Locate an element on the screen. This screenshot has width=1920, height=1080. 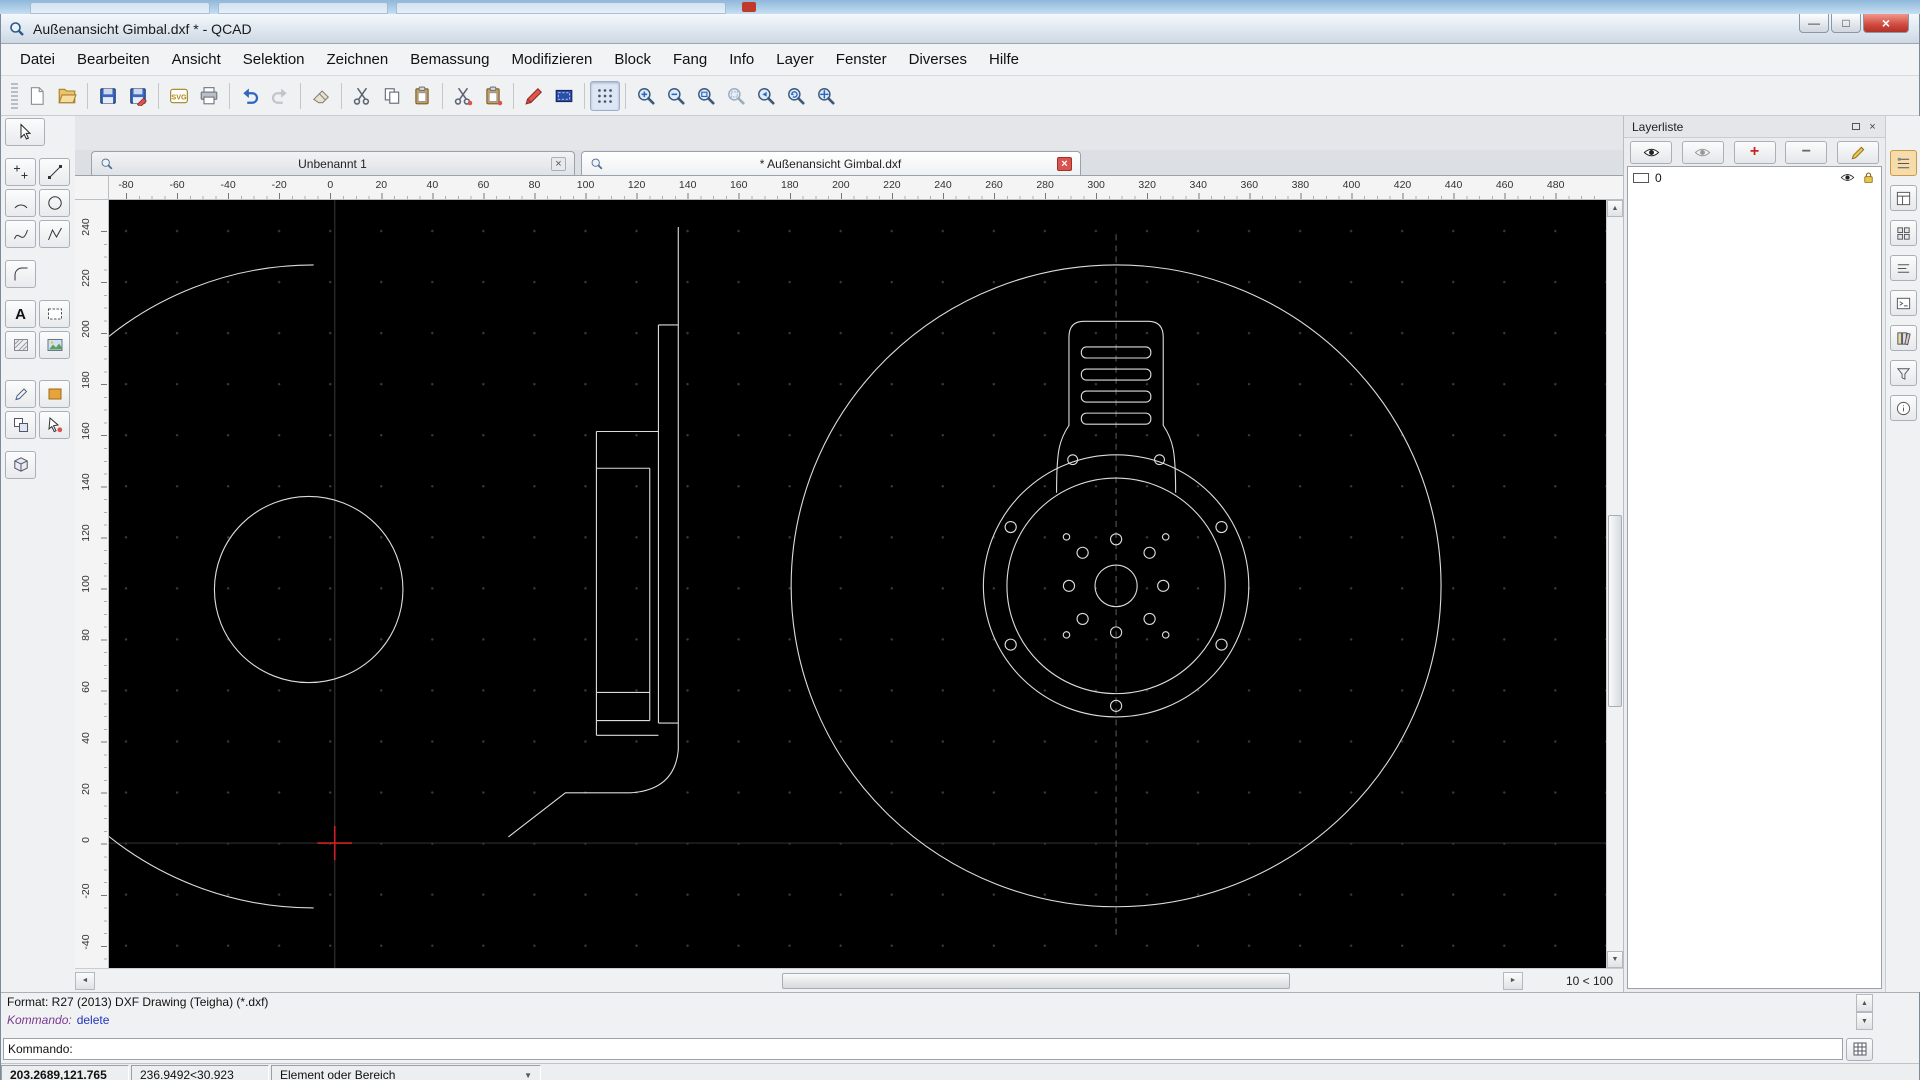
point-tool-button is located at coordinates (20, 172).